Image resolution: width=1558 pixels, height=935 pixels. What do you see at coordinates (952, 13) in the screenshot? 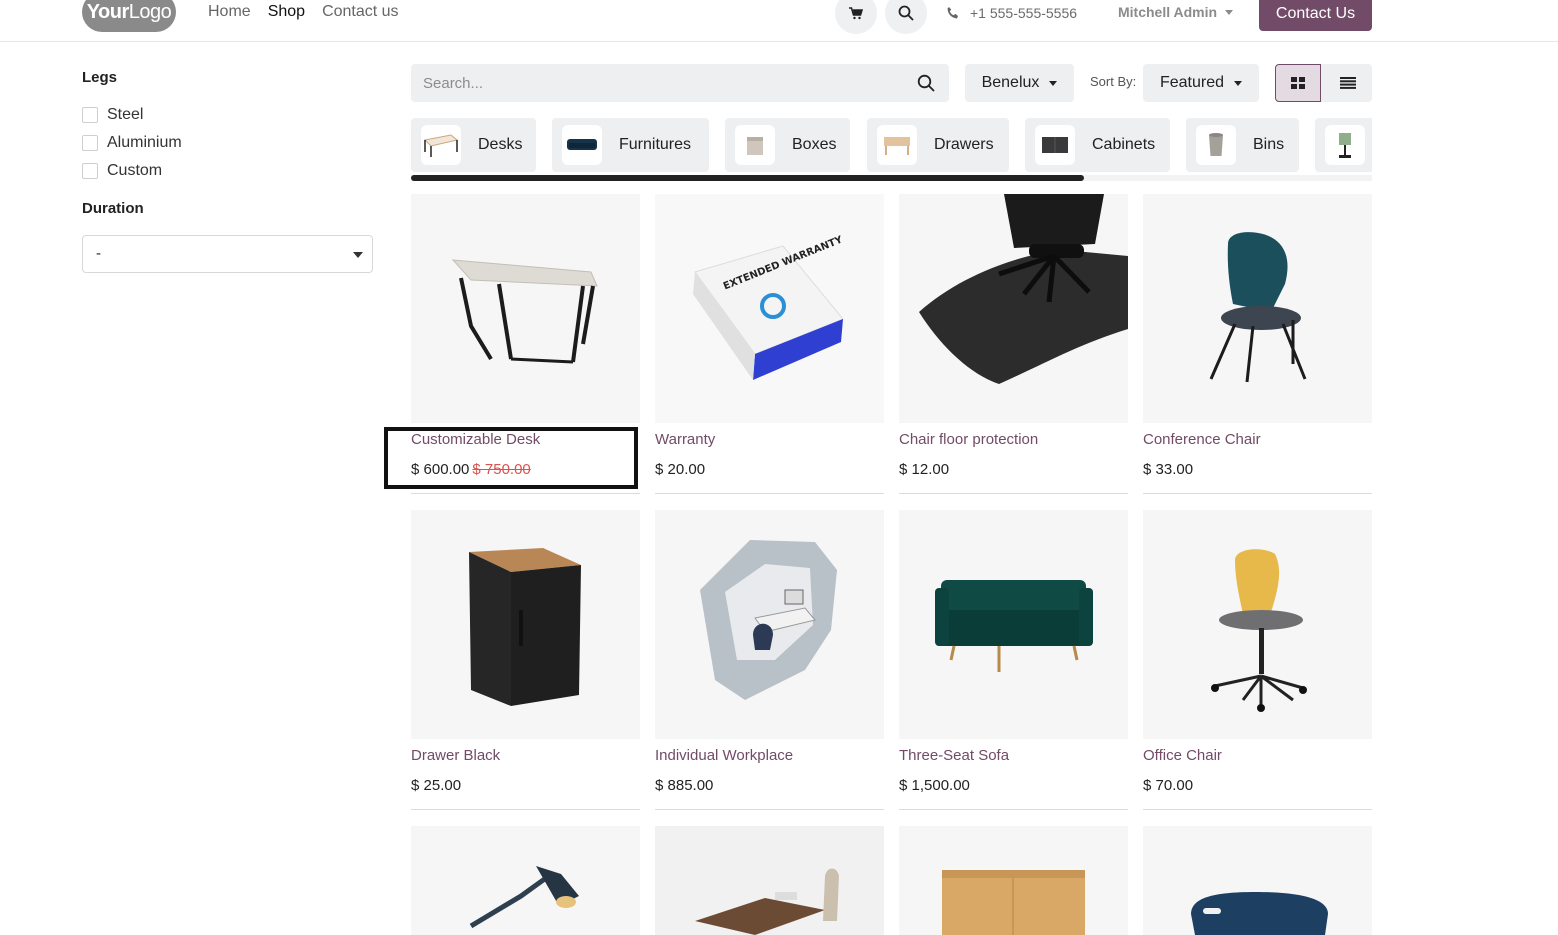
I see `phone-icon` at bounding box center [952, 13].